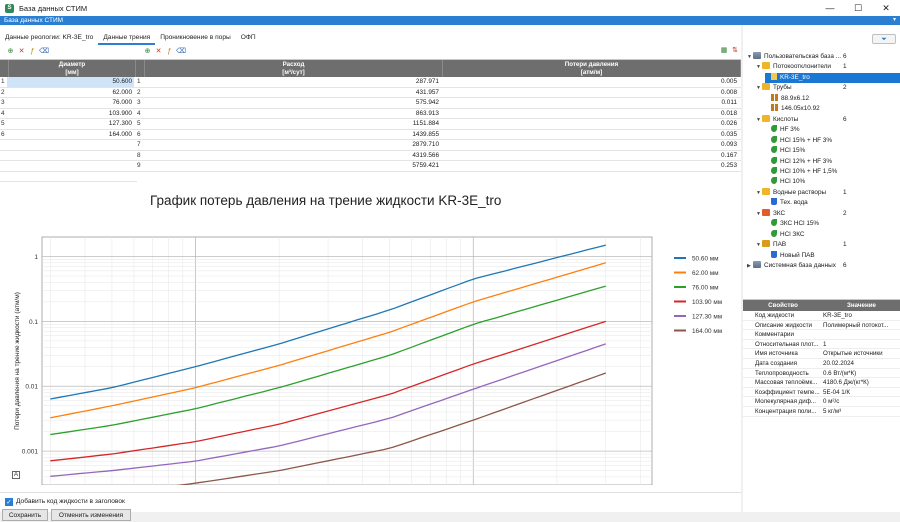  I want to click on table-row: 2 62.000, so click(68, 93).